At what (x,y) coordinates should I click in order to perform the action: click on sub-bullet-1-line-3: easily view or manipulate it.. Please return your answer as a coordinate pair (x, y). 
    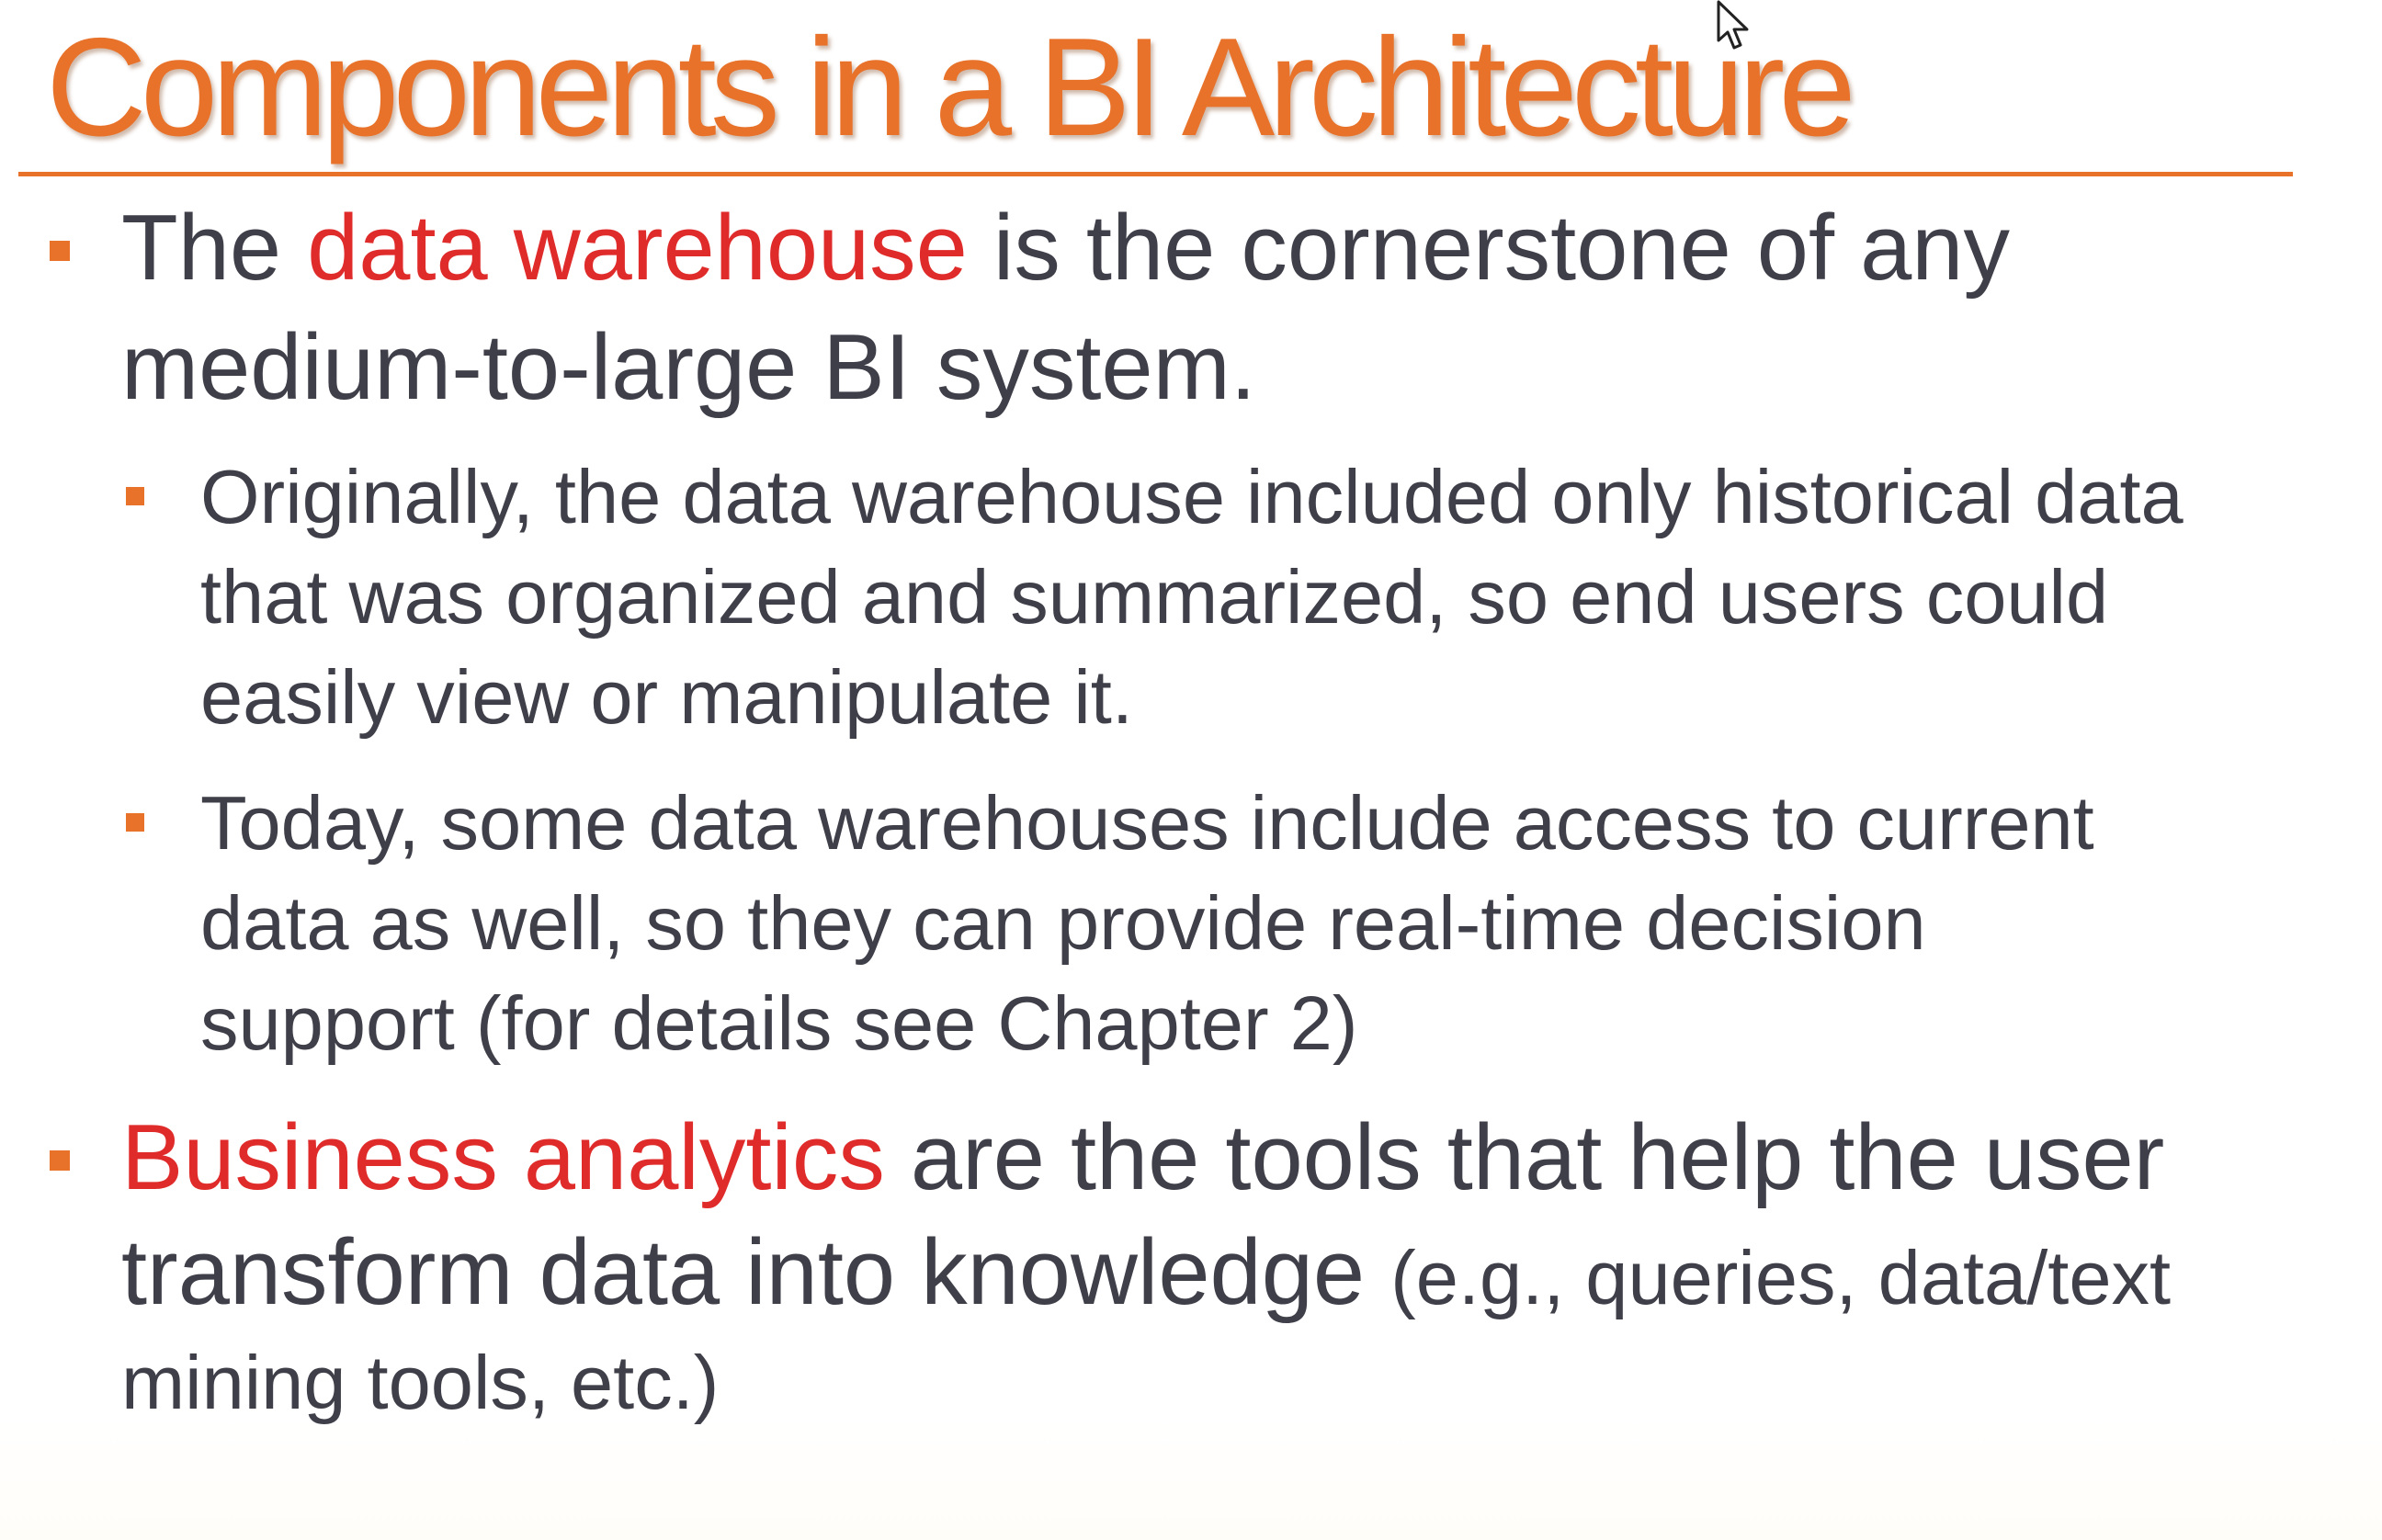
    Looking at the image, I should click on (667, 697).